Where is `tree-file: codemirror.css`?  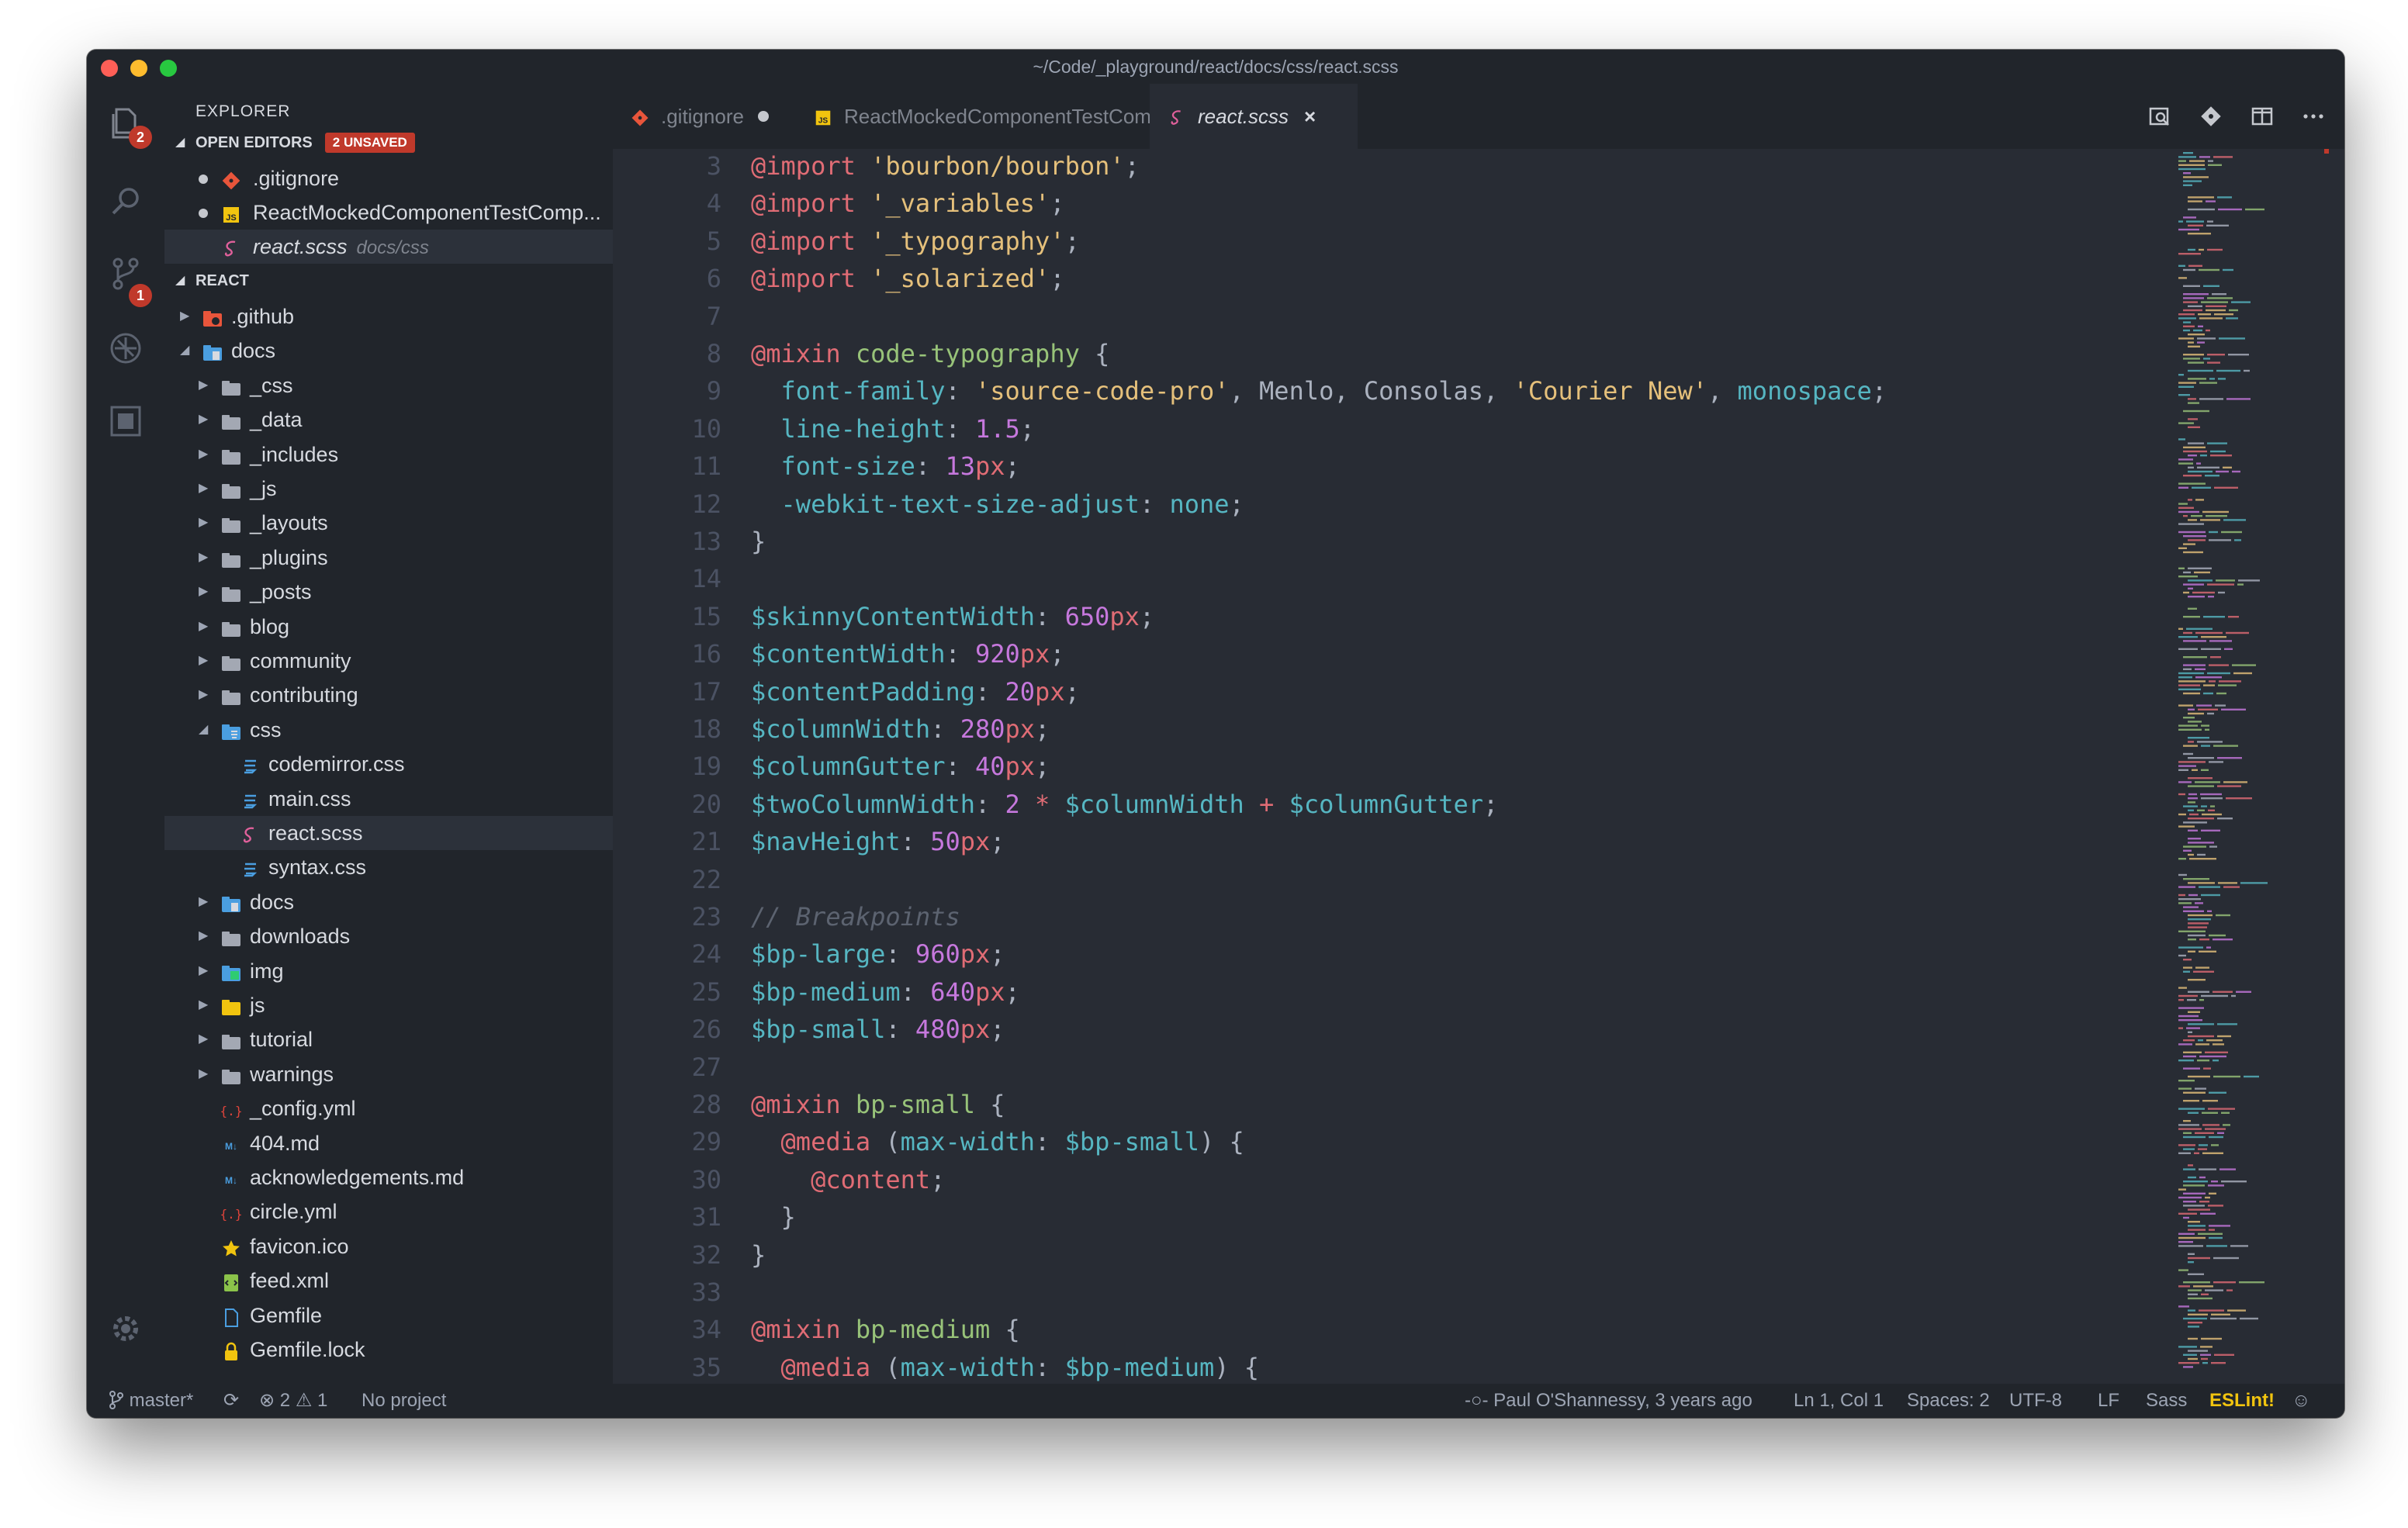
tree-file: codemirror.css is located at coordinates (388, 764).